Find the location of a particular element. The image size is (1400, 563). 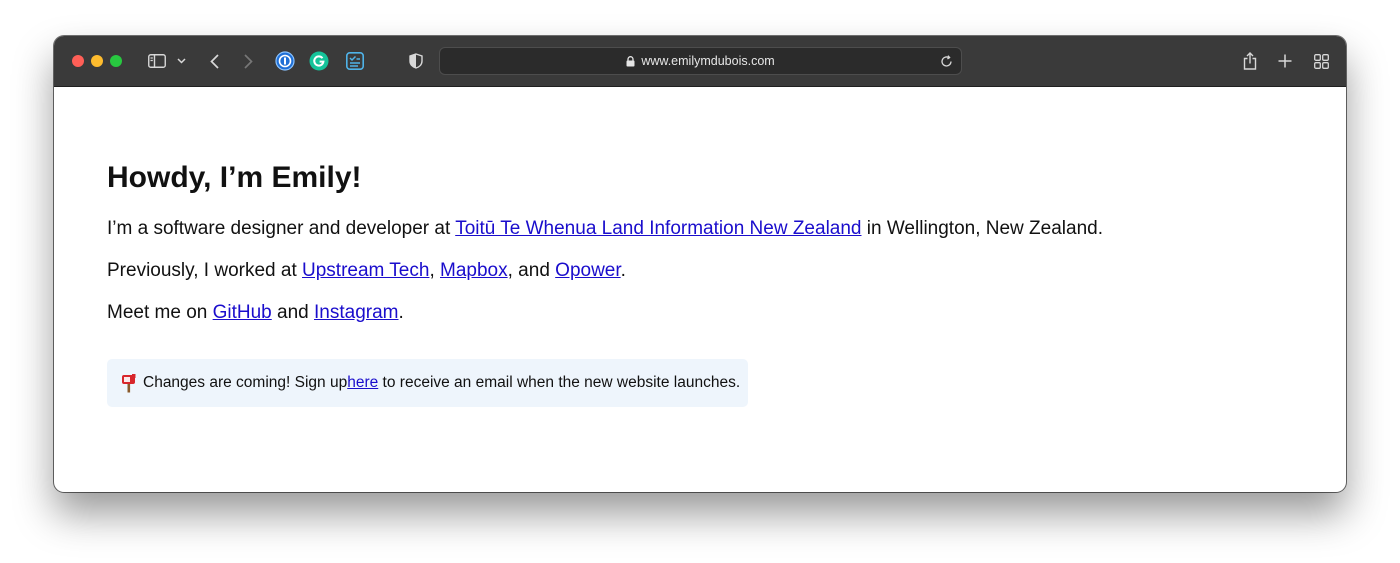

reload-icon is located at coordinates (946, 61).